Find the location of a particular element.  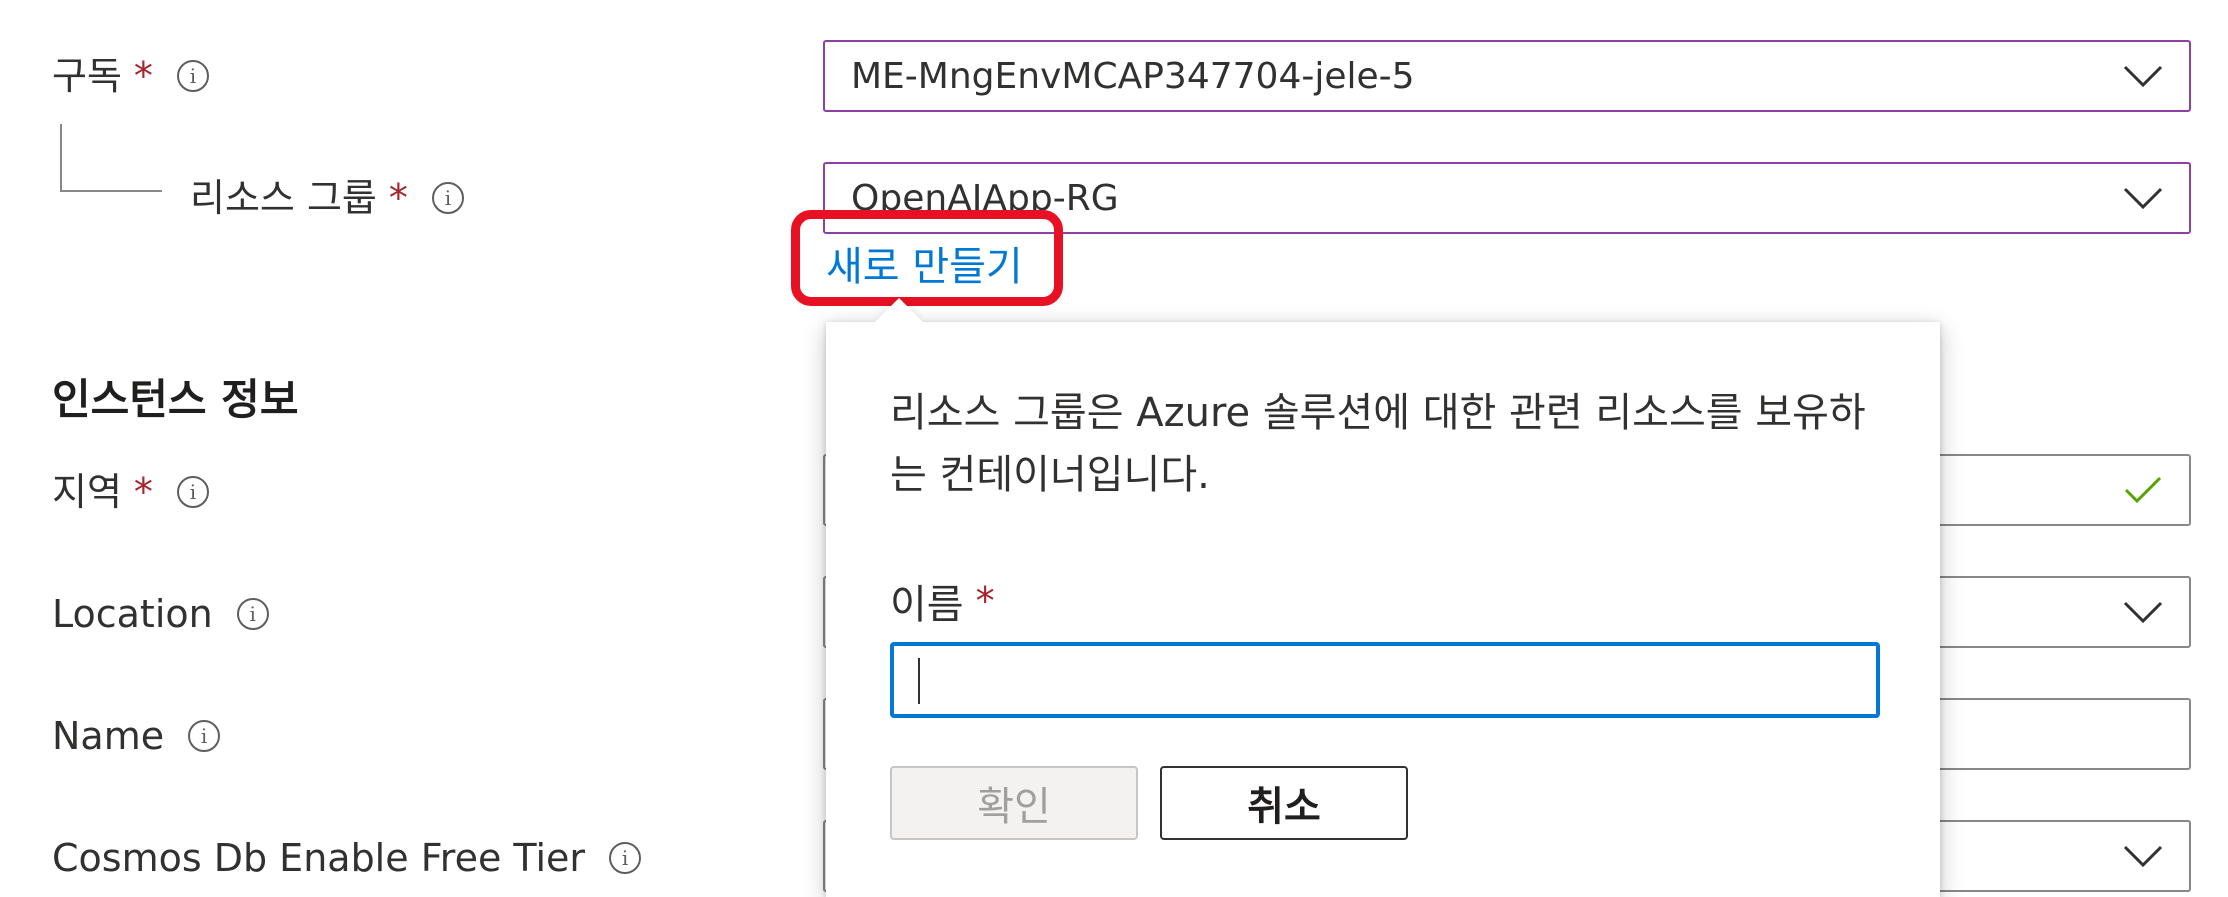

text-cursor is located at coordinates (919, 681).